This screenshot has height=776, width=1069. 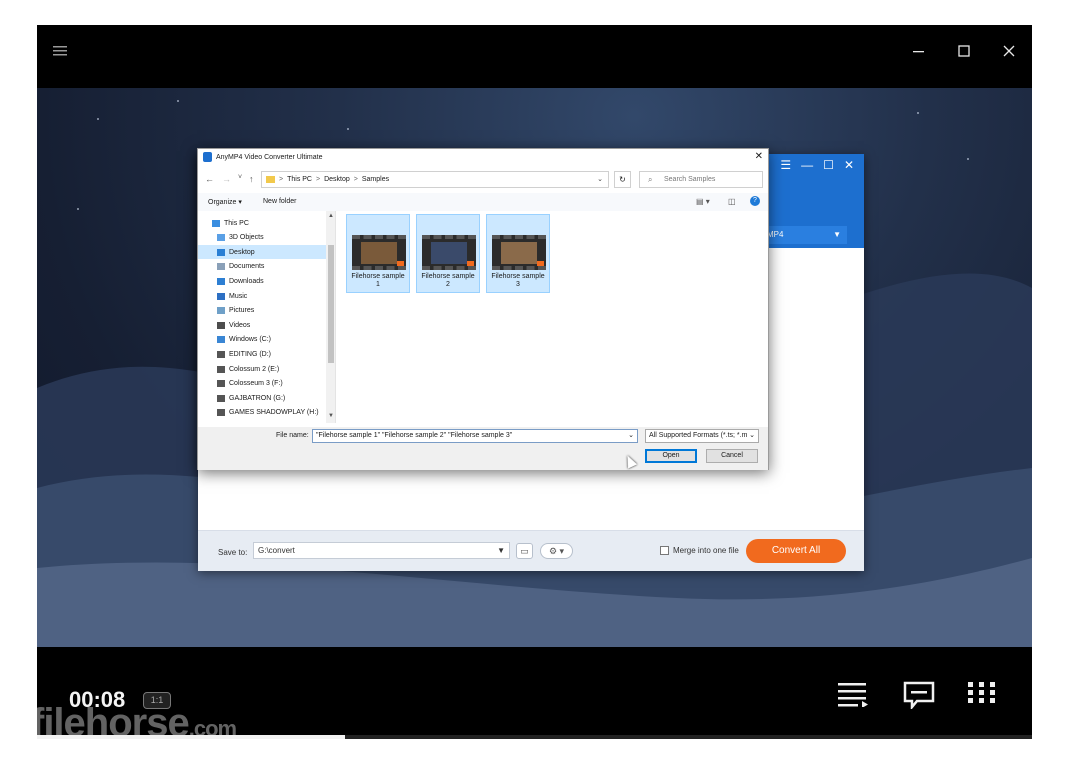 I want to click on recent-locations-icon: ˅, so click(x=240, y=177).